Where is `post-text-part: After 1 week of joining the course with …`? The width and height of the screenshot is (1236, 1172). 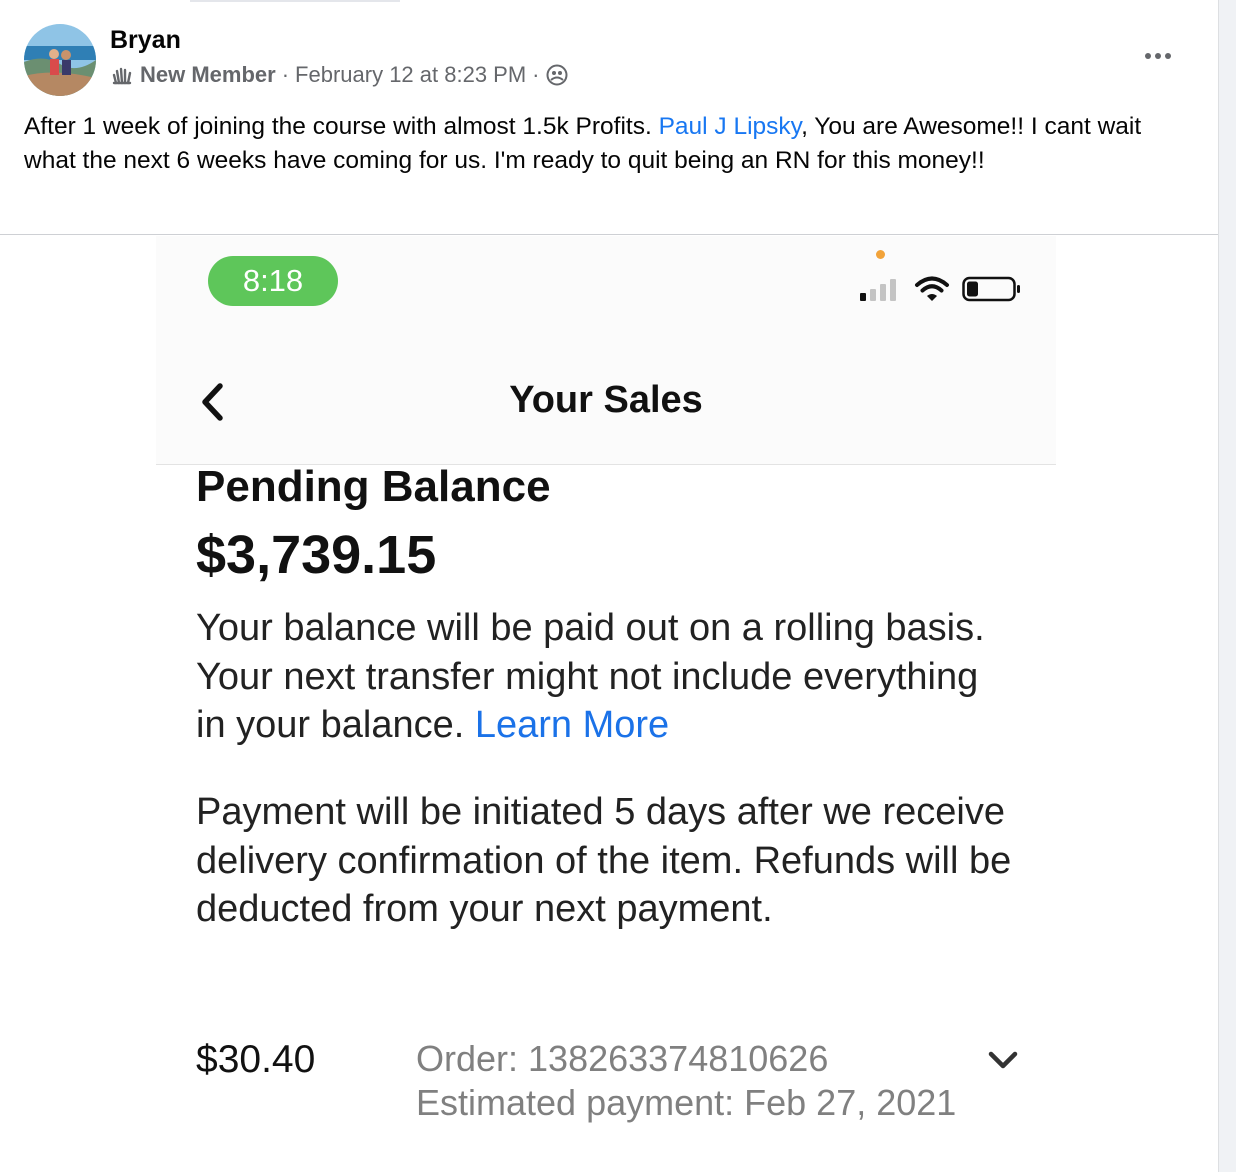 post-text-part: After 1 week of joining the course with … is located at coordinates (341, 126).